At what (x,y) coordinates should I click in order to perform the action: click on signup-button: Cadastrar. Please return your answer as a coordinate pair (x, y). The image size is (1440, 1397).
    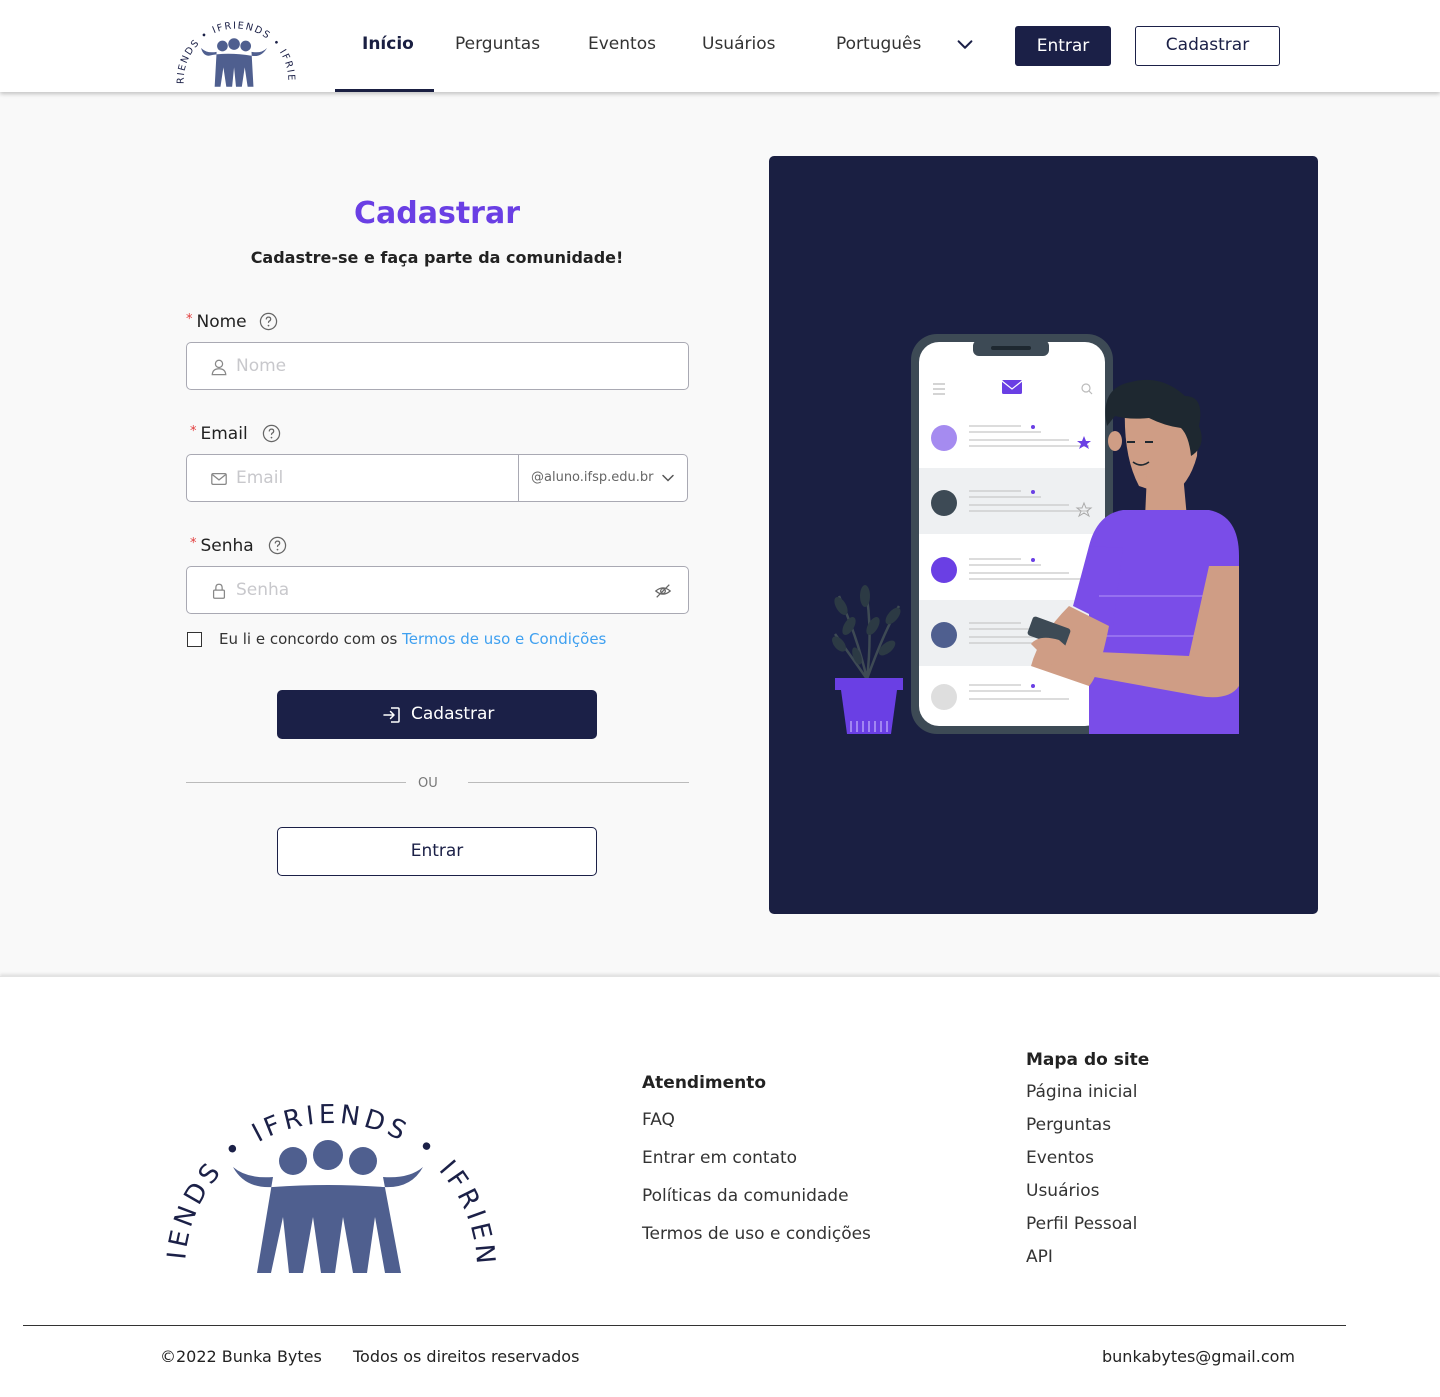
    Looking at the image, I should click on (1207, 46).